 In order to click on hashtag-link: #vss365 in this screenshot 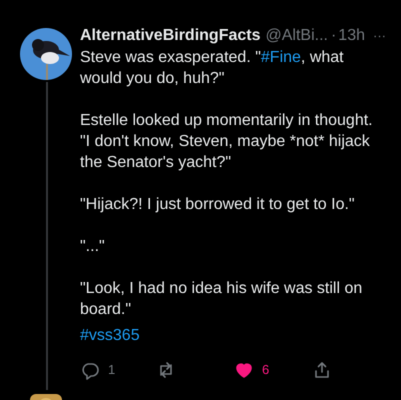, I will do `click(110, 335)`.